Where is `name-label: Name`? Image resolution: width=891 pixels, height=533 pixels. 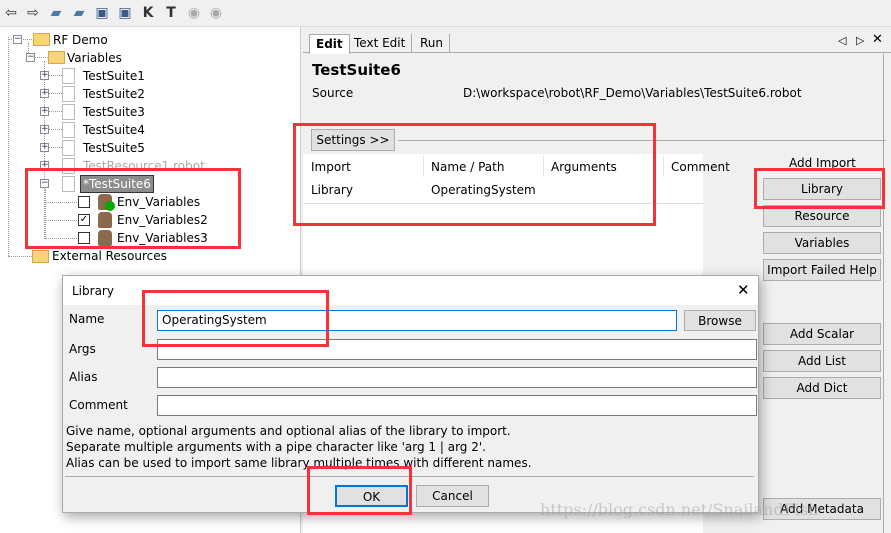 name-label: Name is located at coordinates (87, 319).